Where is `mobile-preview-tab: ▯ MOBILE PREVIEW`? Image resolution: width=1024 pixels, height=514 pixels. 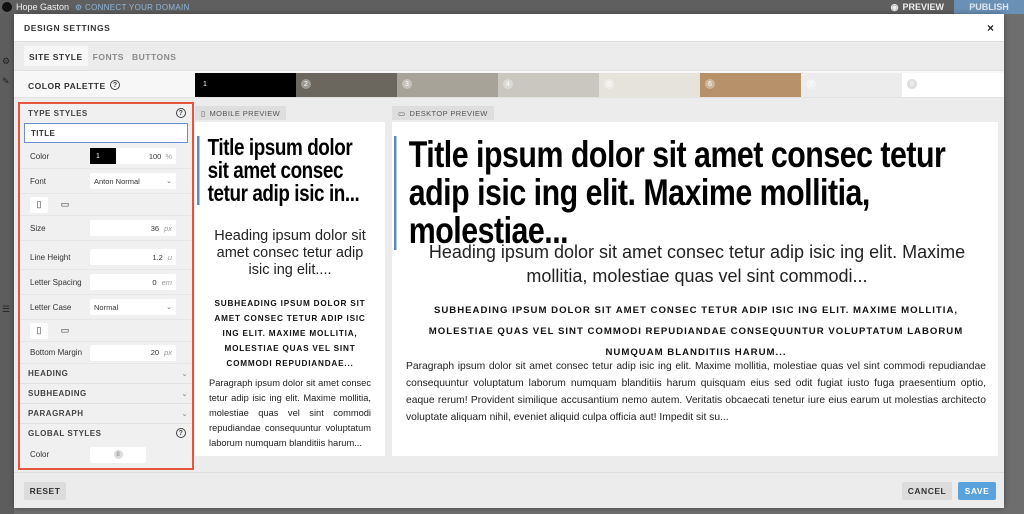 mobile-preview-tab: ▯ MOBILE PREVIEW is located at coordinates (241, 113).